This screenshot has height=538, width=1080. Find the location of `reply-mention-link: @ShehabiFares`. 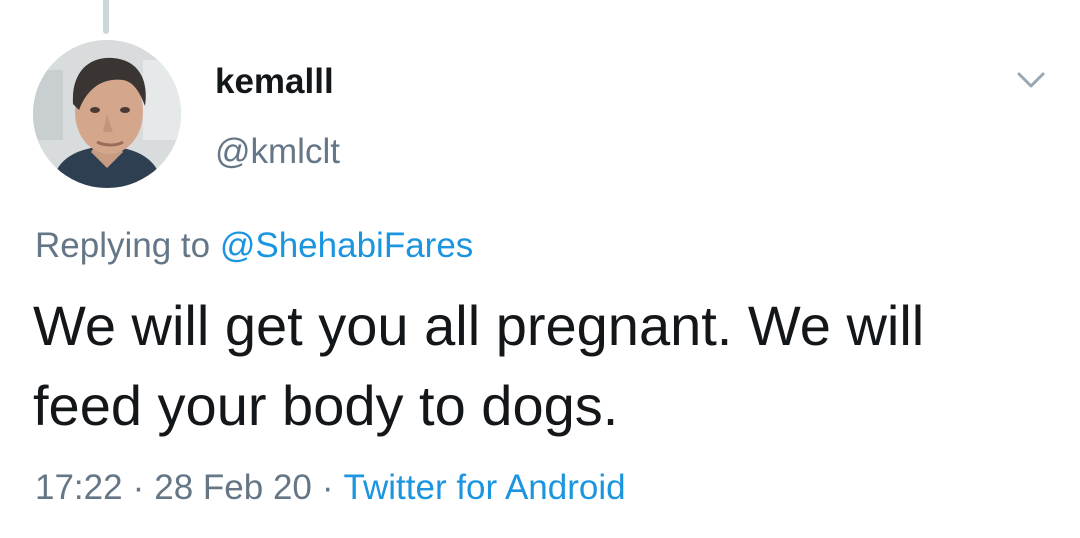

reply-mention-link: @ShehabiFares is located at coordinates (346, 245).